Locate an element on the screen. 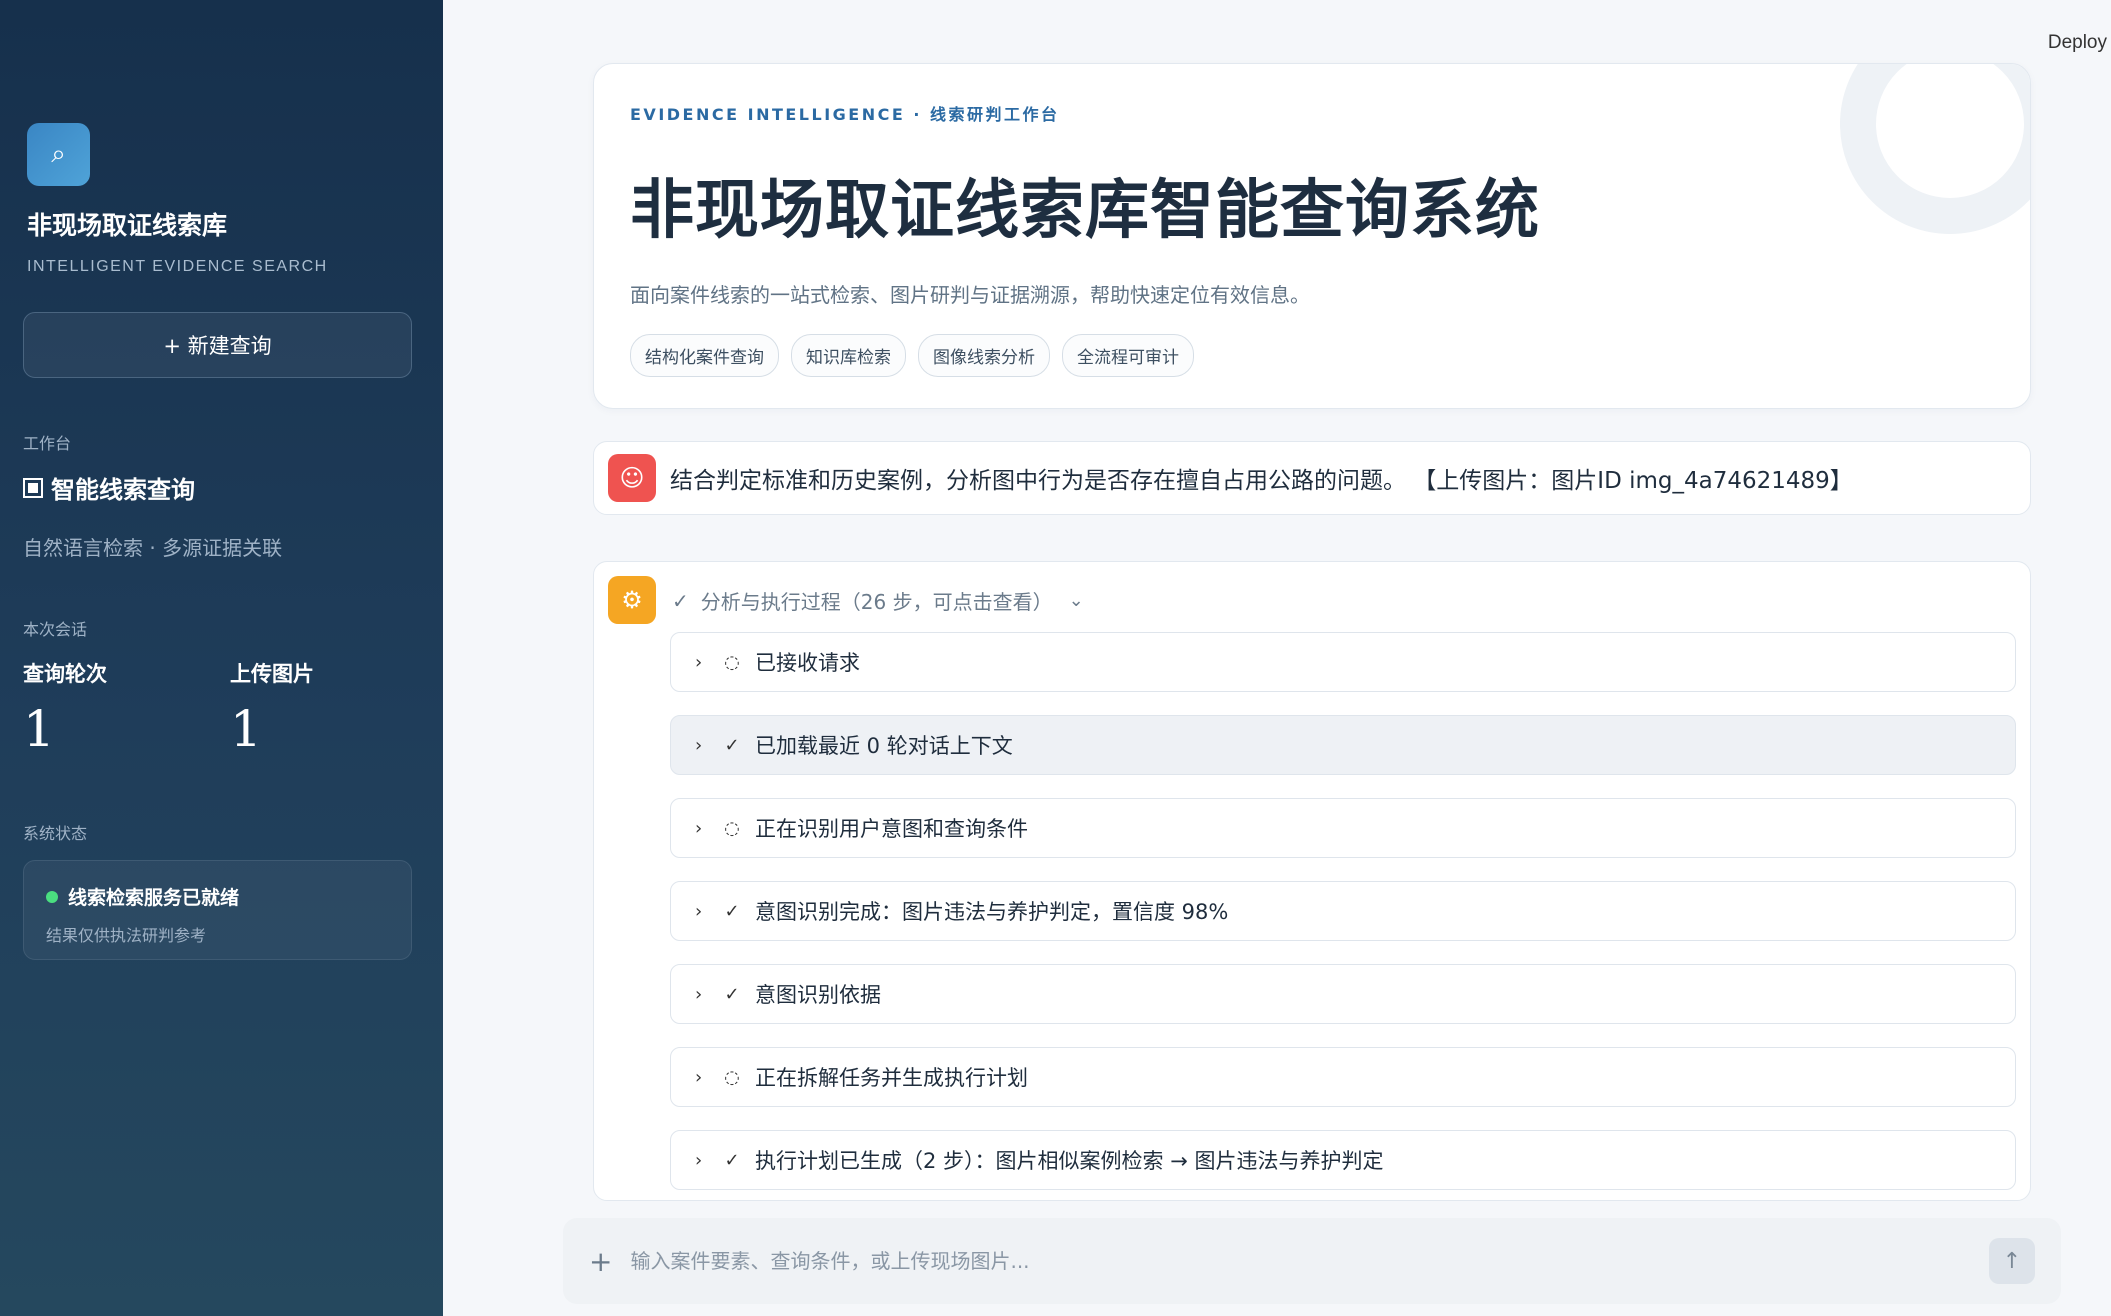 Image resolution: width=2111 pixels, height=1316 pixels. user-face-icon: ☺ is located at coordinates (632, 478).